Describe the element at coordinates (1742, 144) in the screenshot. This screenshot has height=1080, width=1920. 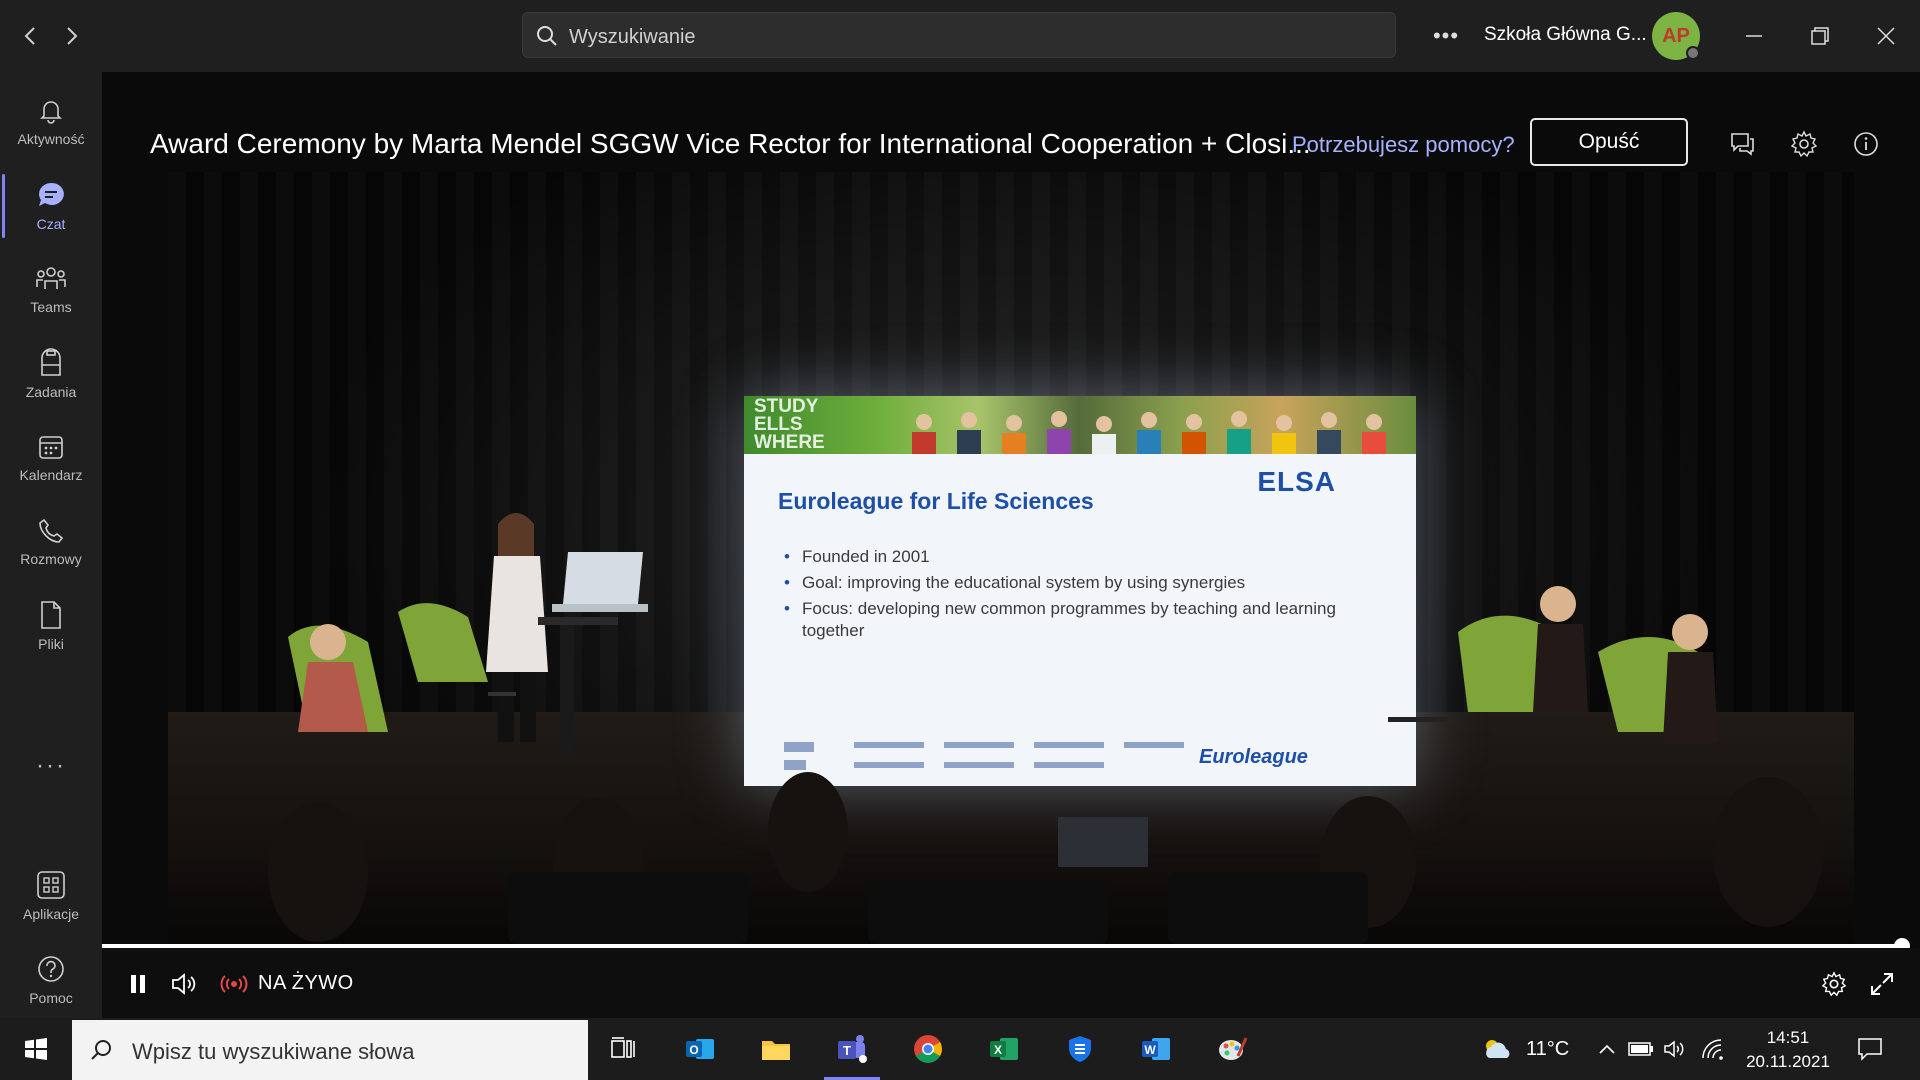
I see `qna-icon` at that location.